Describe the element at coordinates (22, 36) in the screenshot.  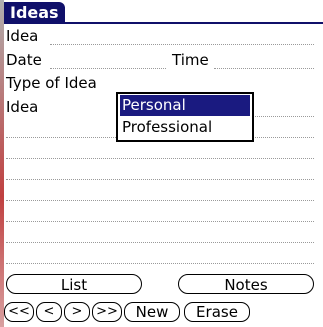
I see `idea-label: Idea` at that location.